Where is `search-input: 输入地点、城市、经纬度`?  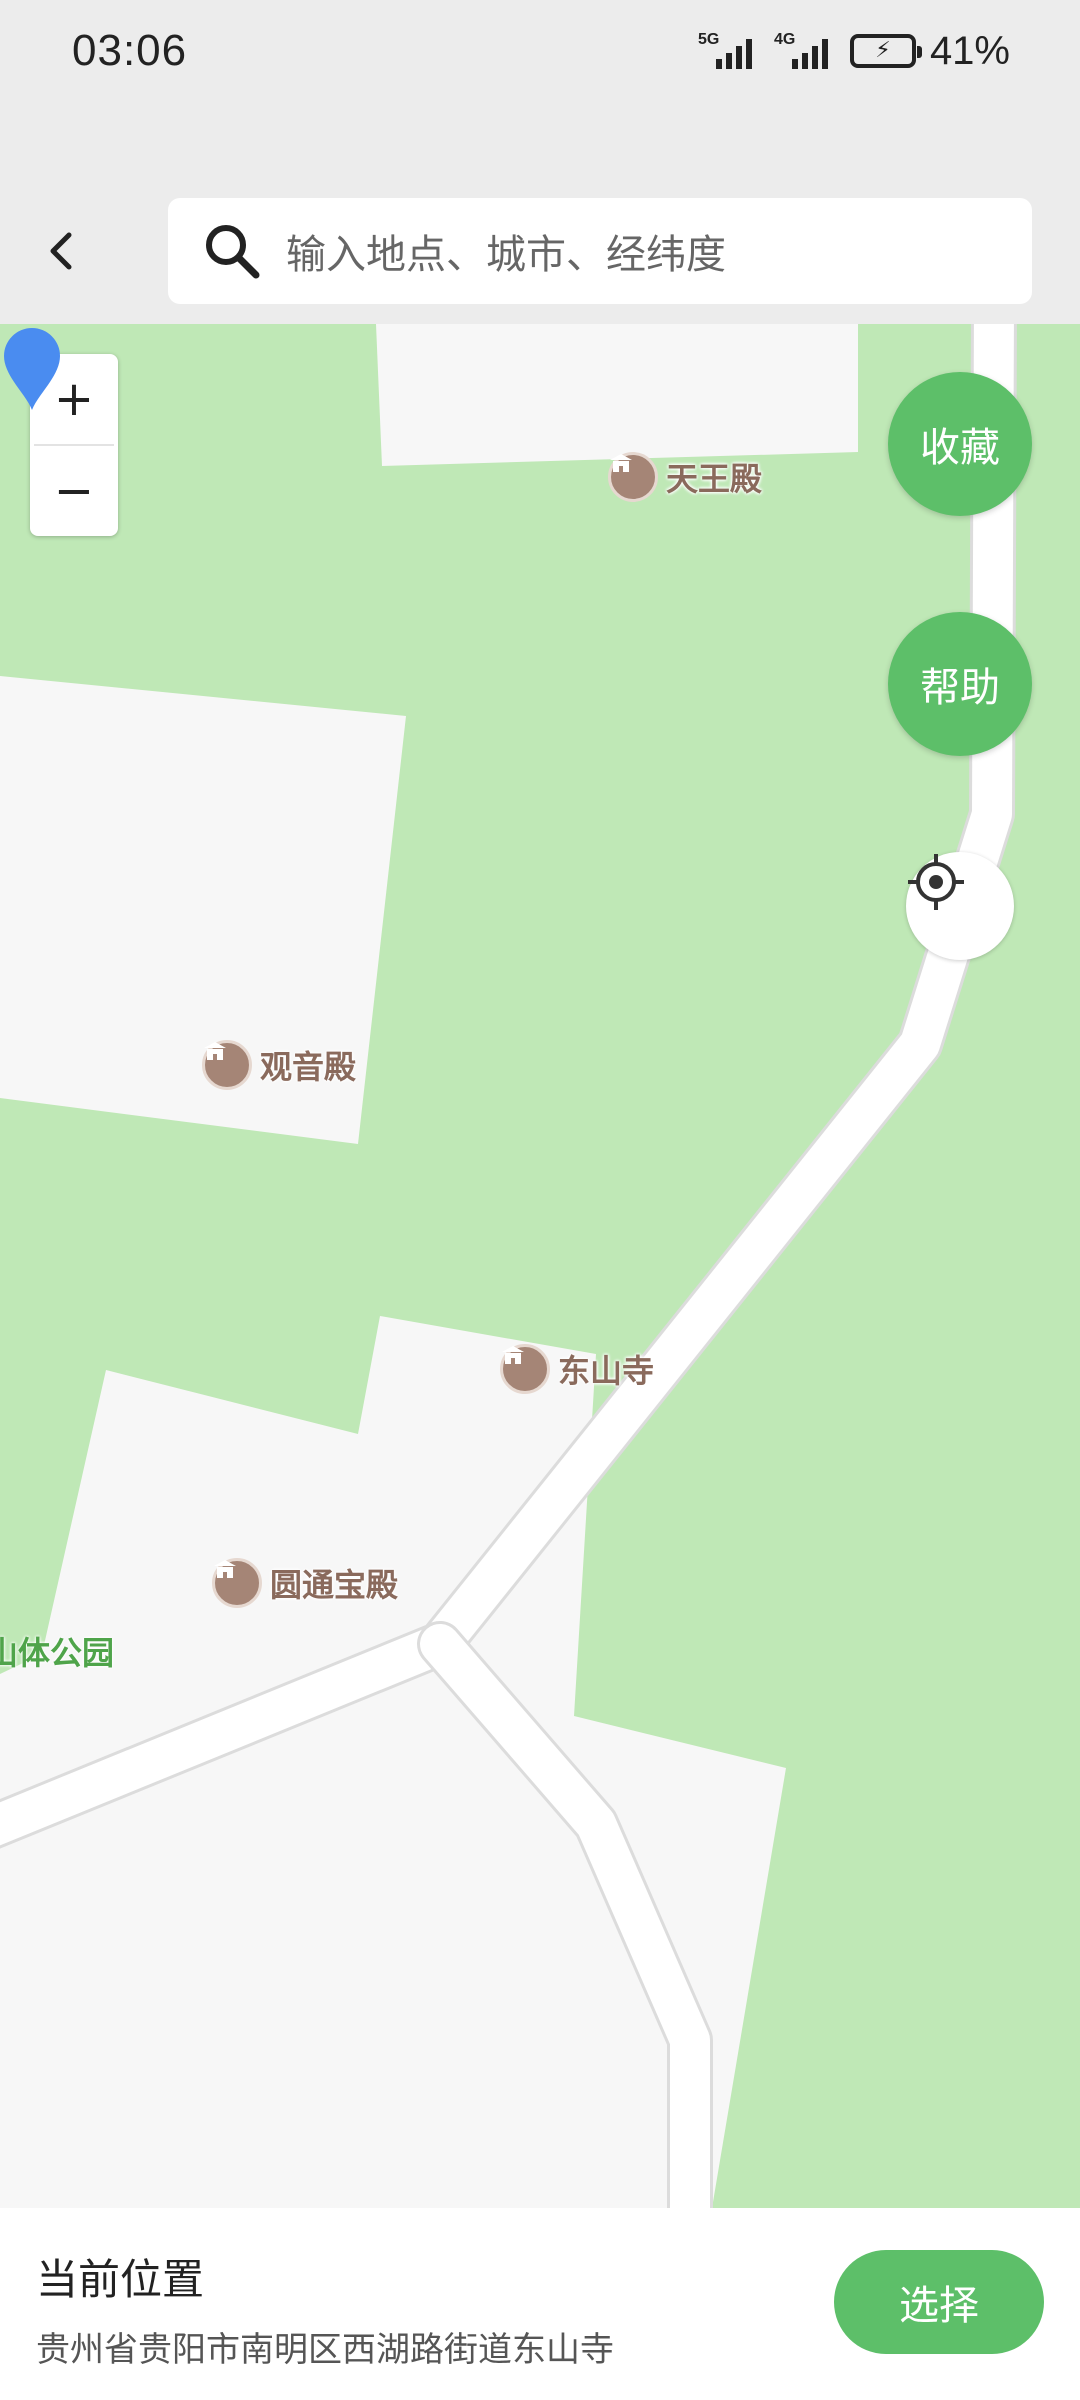 search-input: 输入地点、城市、经纬度 is located at coordinates (600, 251).